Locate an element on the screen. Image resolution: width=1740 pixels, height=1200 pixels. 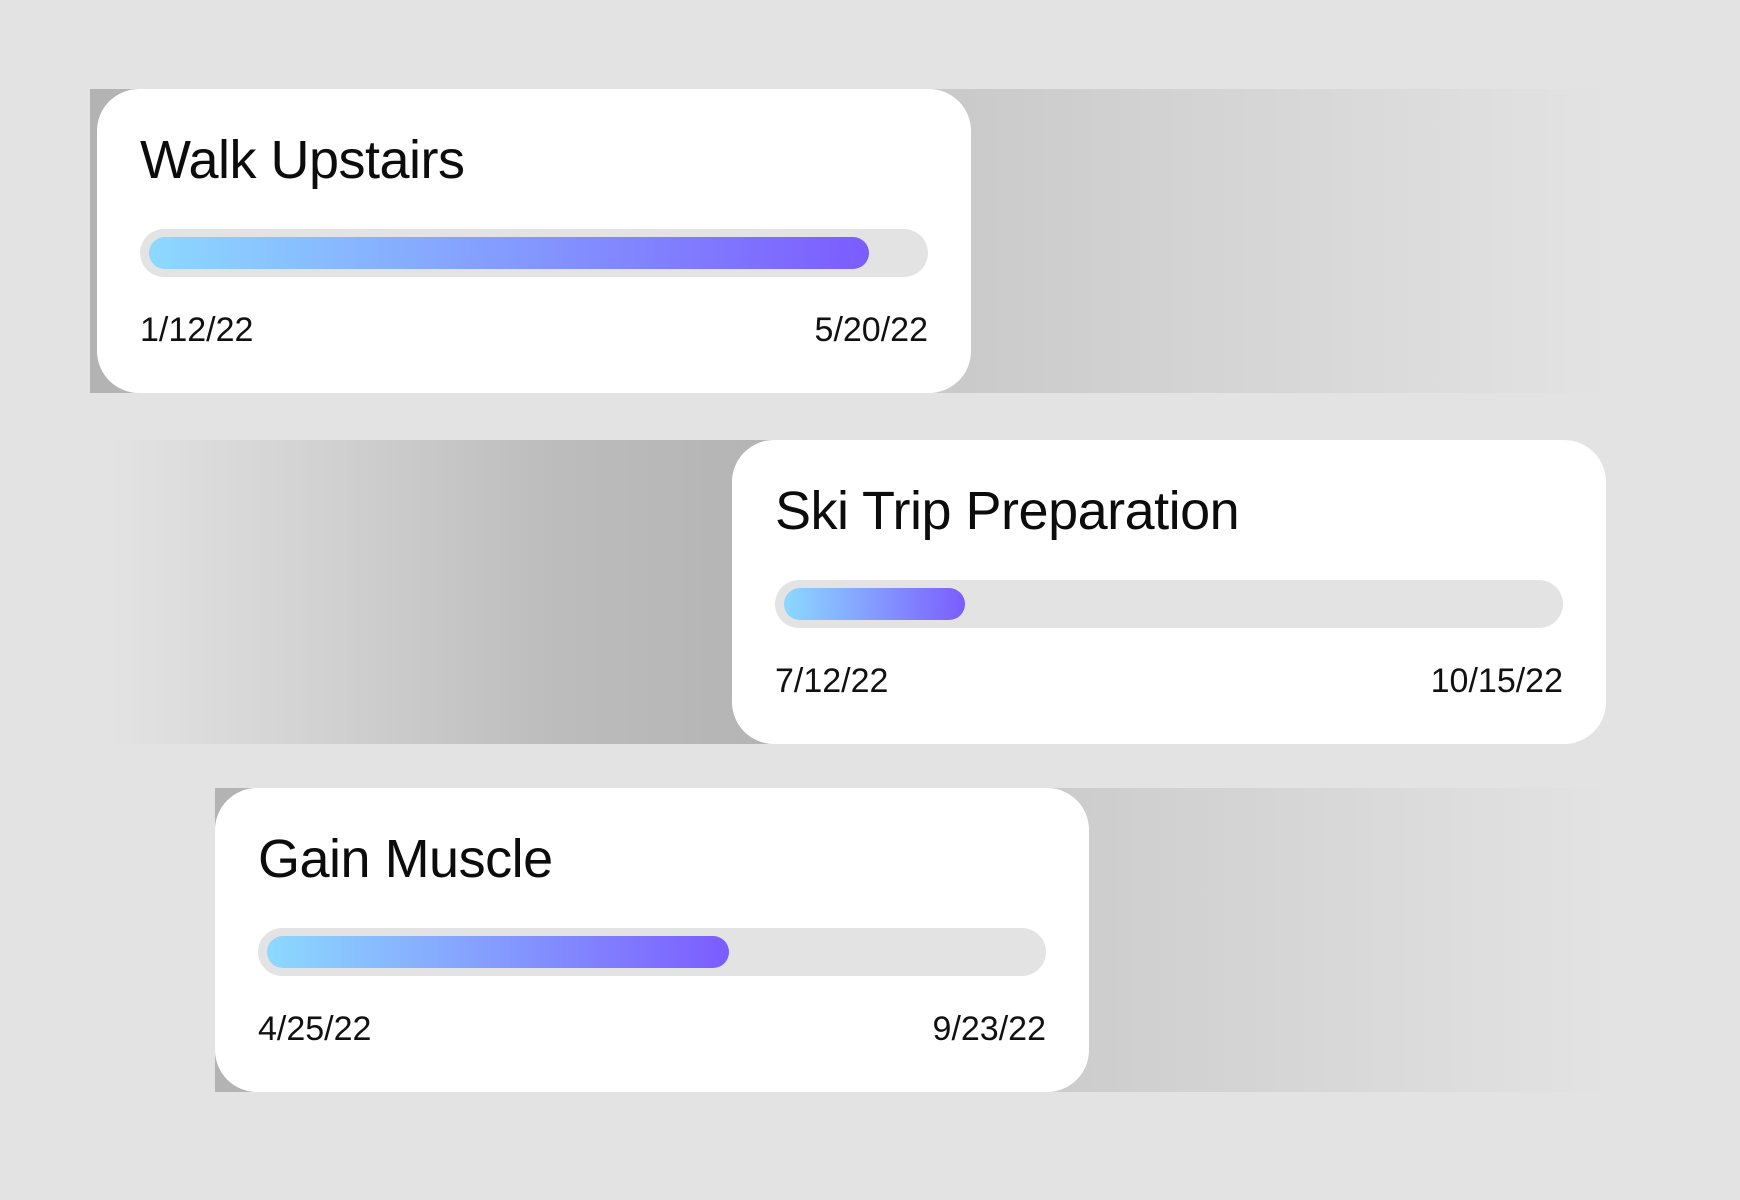
end-date: 5/20/22 is located at coordinates (871, 330).